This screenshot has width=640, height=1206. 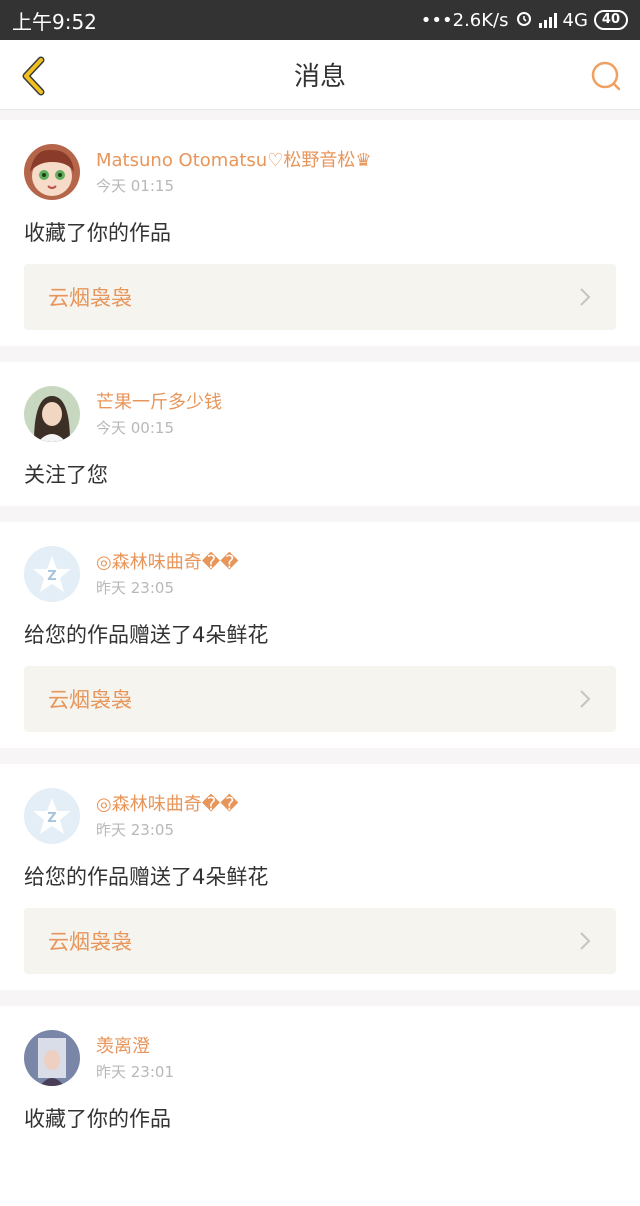 I want to click on message-card: 芒果一斤多少钱 今天 00:15 关注了您, so click(x=320, y=434).